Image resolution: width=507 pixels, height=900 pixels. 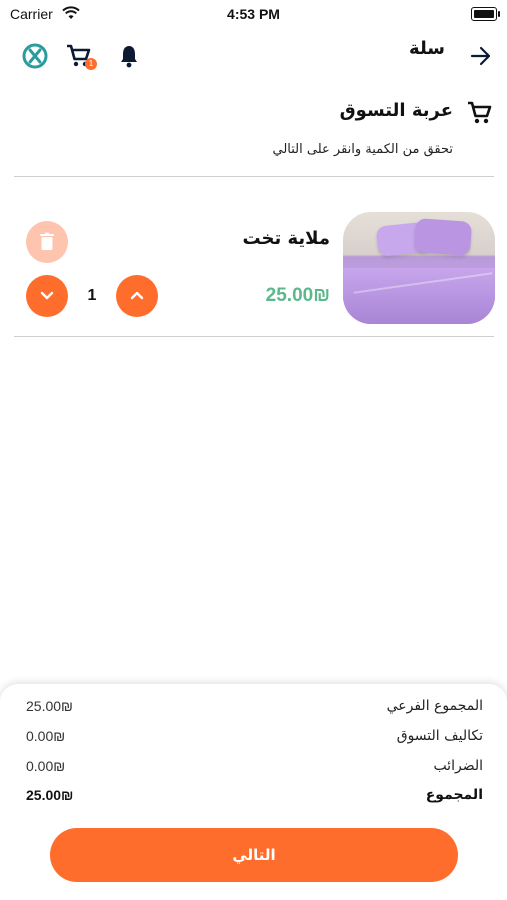 I want to click on chevron-down-icon, so click(x=47, y=295).